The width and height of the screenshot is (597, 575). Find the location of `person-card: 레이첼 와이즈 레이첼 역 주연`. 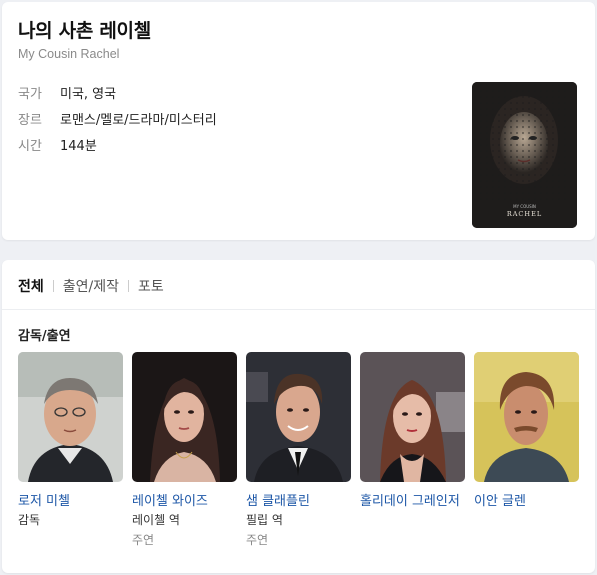

person-card: 레이첼 와이즈 레이첼 역 주연 is located at coordinates (184, 450).